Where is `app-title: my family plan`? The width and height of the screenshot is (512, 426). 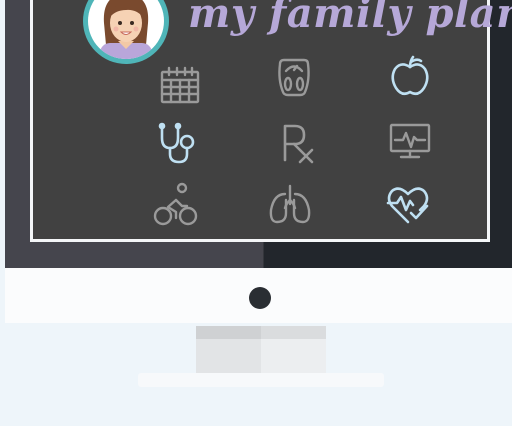
app-title: my family plan is located at coordinates (350, 18).